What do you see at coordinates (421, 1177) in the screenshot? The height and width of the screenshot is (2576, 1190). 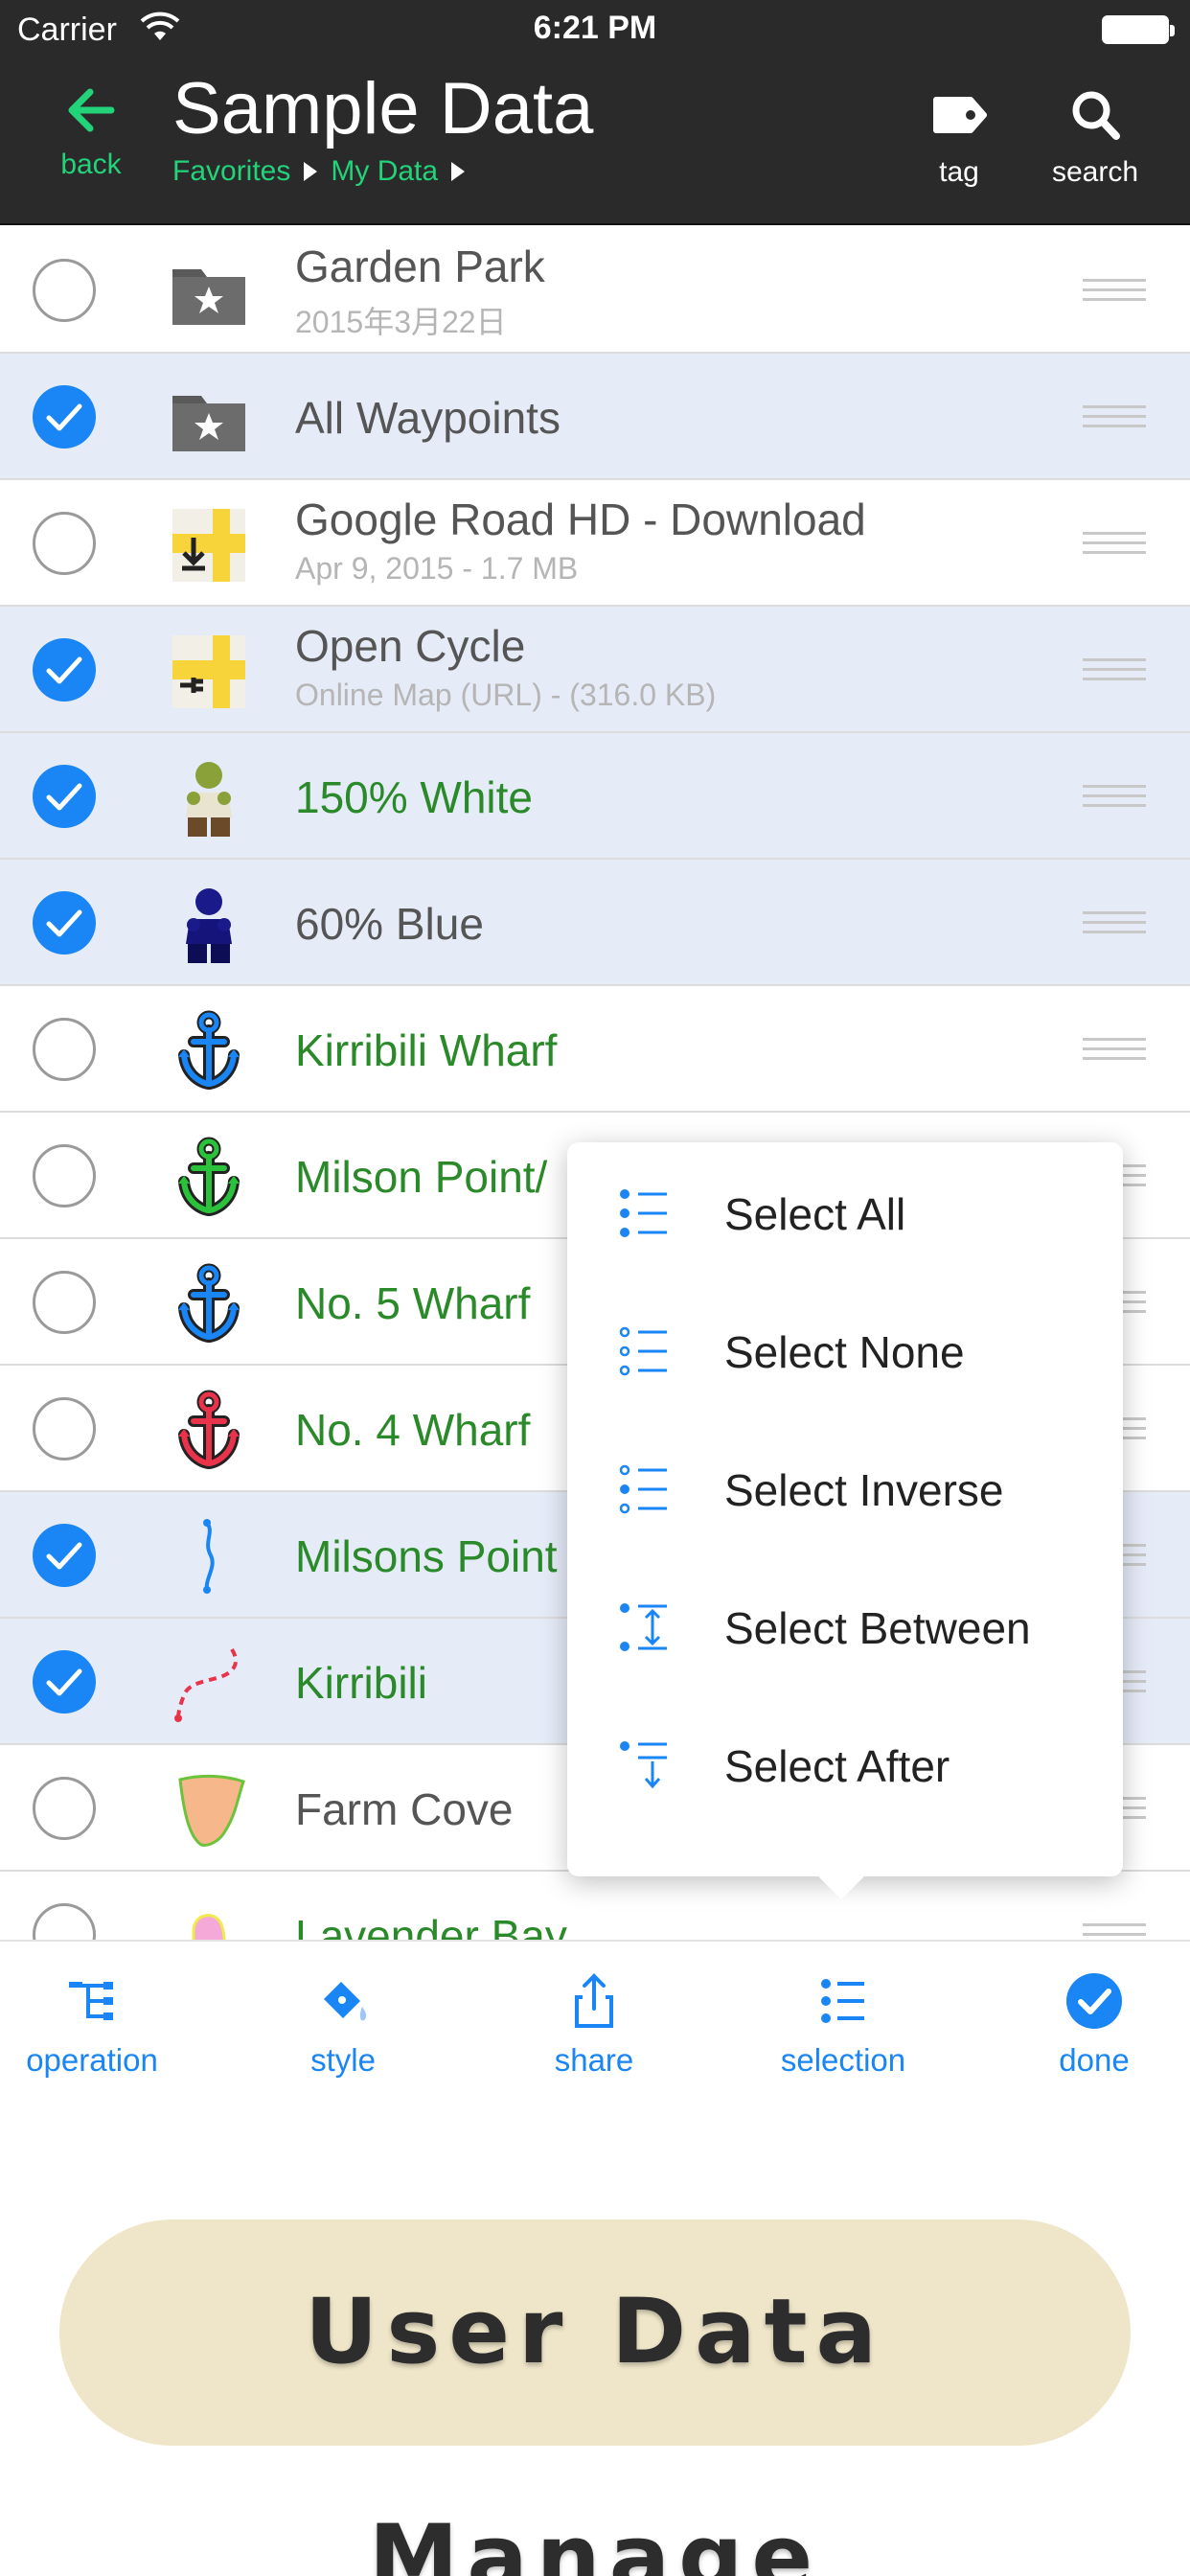 I see `list-item-name: Milson Point/` at bounding box center [421, 1177].